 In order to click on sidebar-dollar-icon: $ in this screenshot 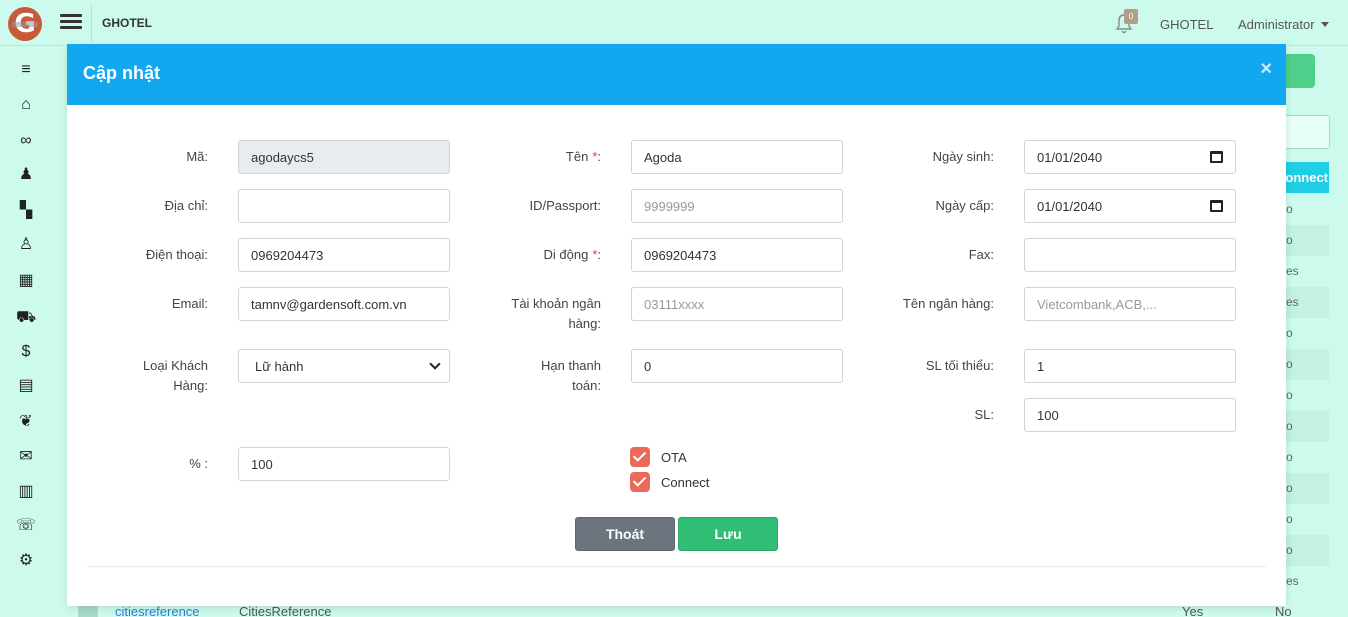, I will do `click(26, 352)`.